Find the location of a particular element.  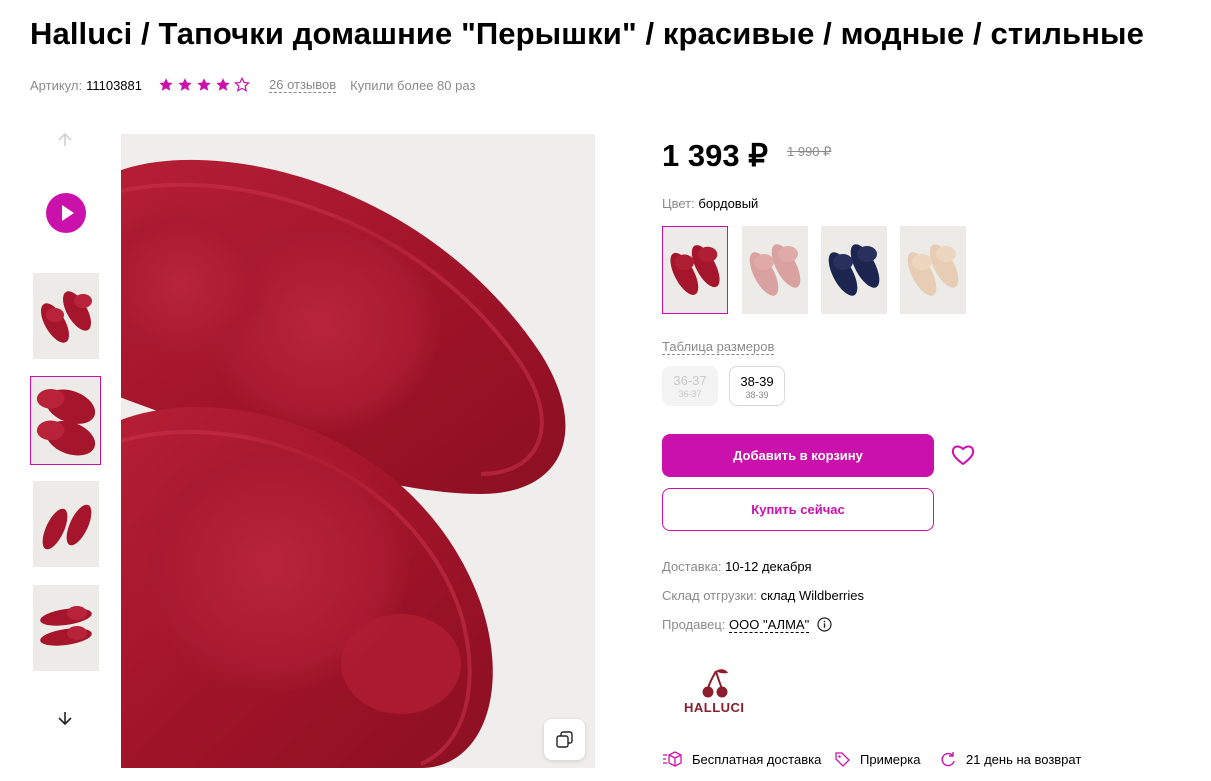

heart-icon is located at coordinates (963, 455).